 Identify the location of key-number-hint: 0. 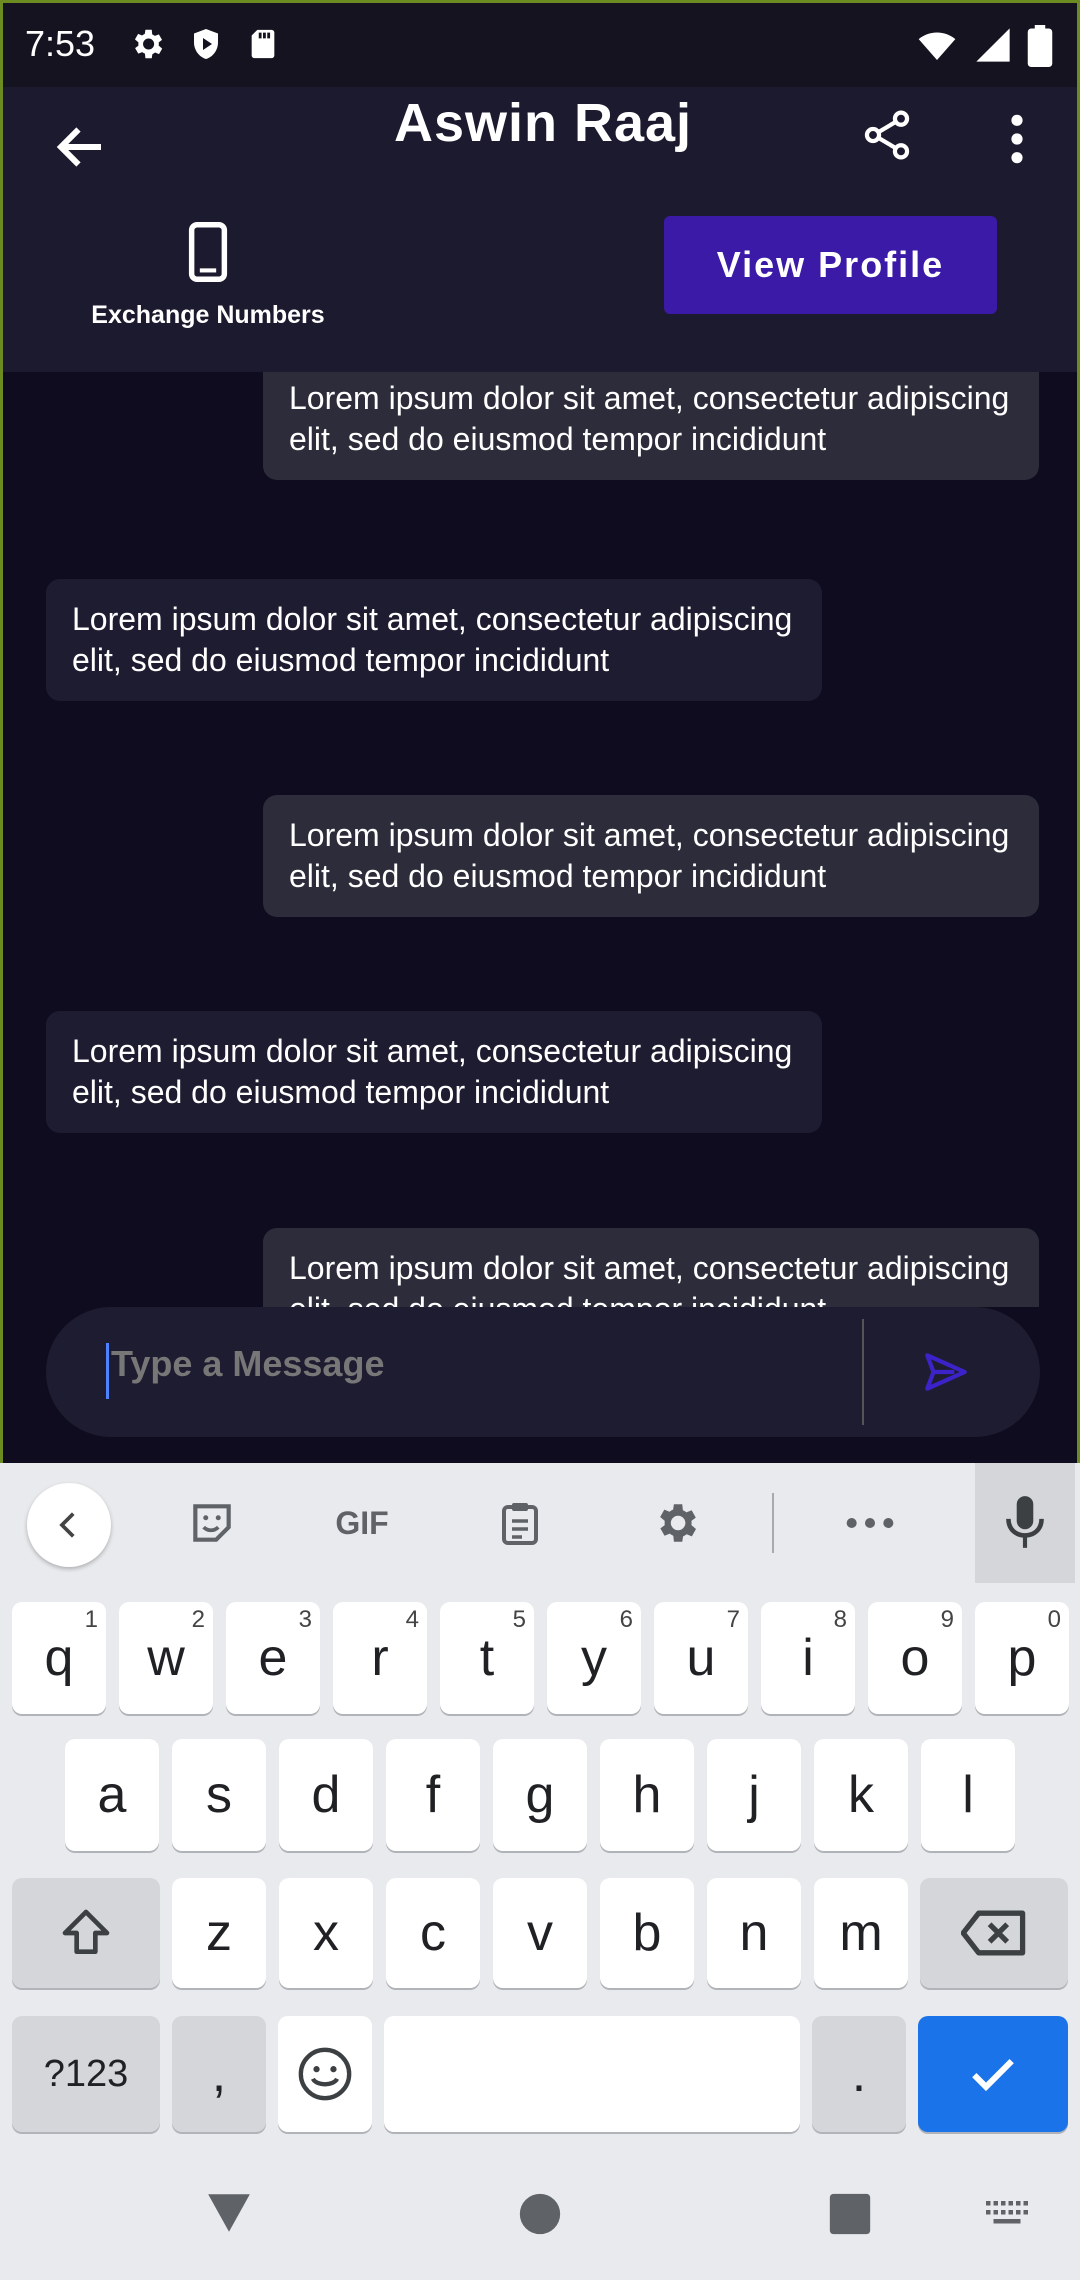
(1054, 1619).